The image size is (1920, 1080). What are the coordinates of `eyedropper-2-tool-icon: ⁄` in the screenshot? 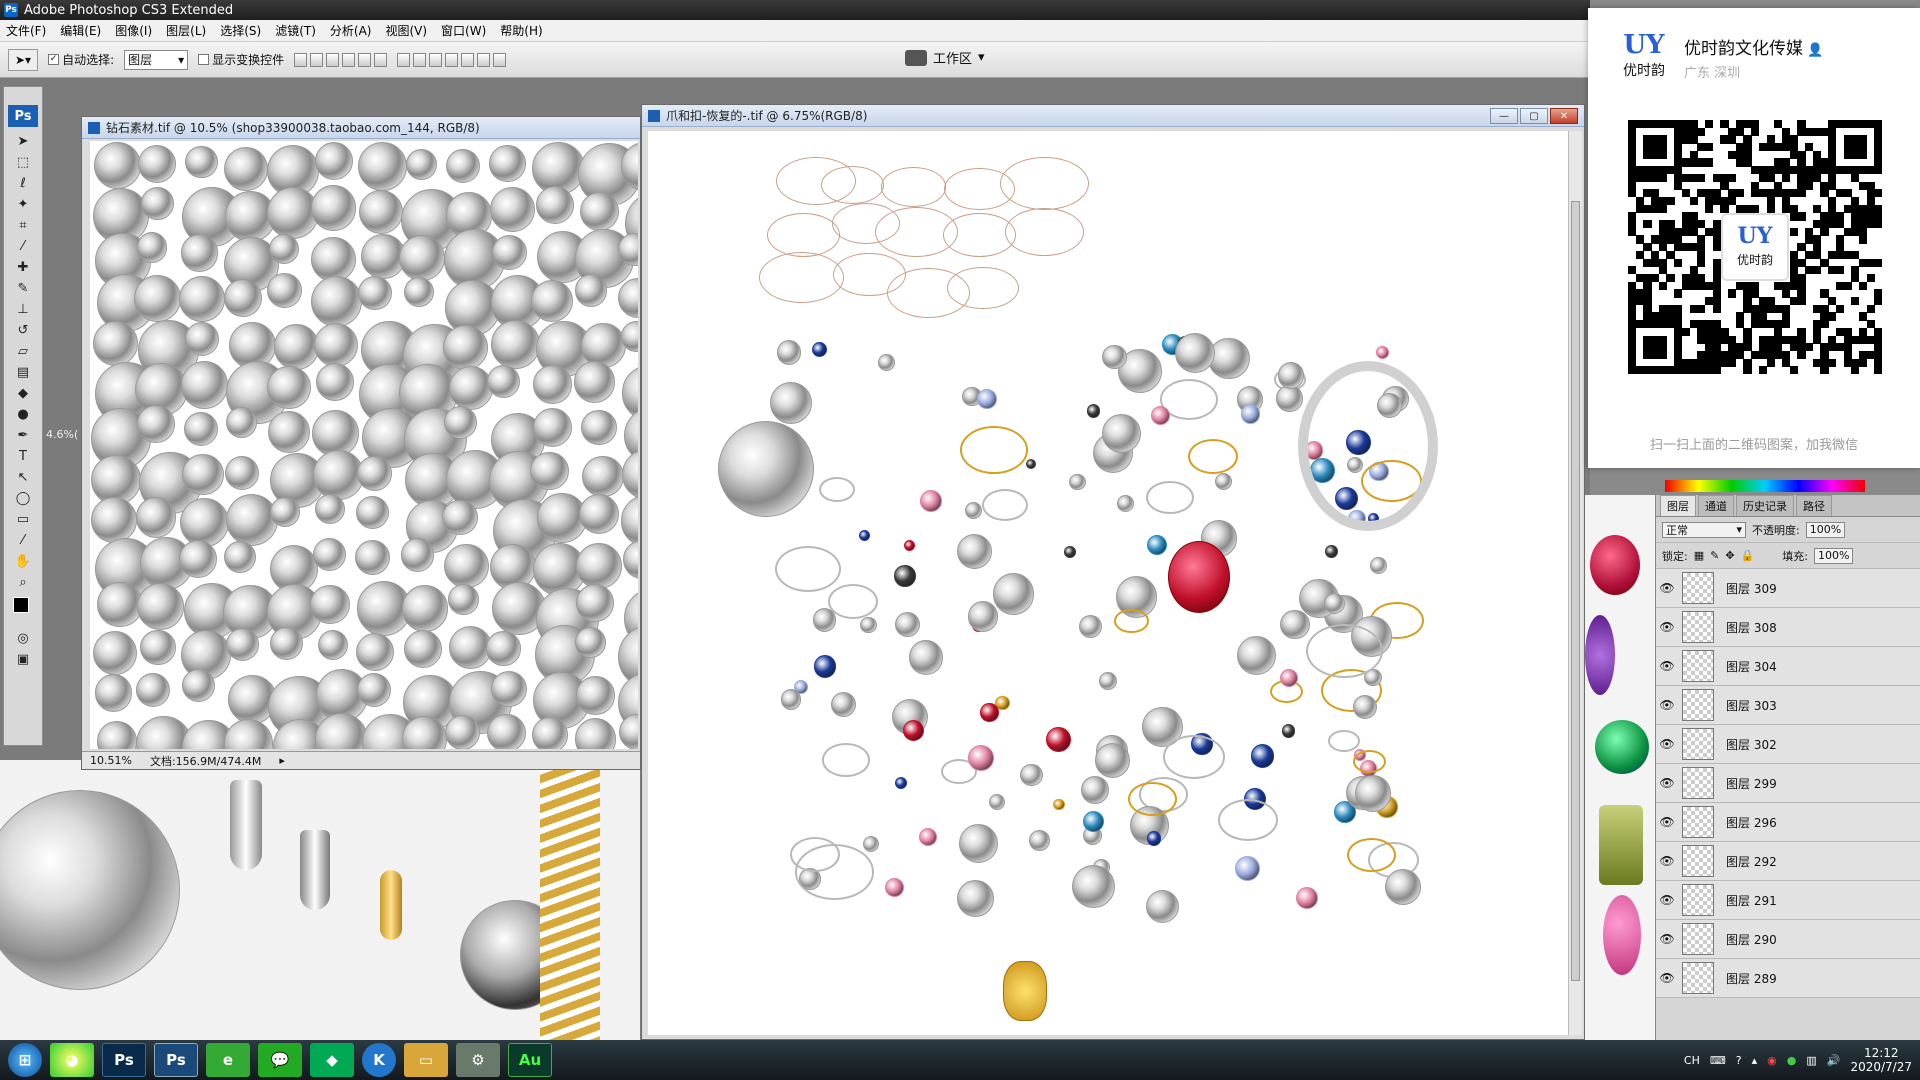 It's located at (23, 540).